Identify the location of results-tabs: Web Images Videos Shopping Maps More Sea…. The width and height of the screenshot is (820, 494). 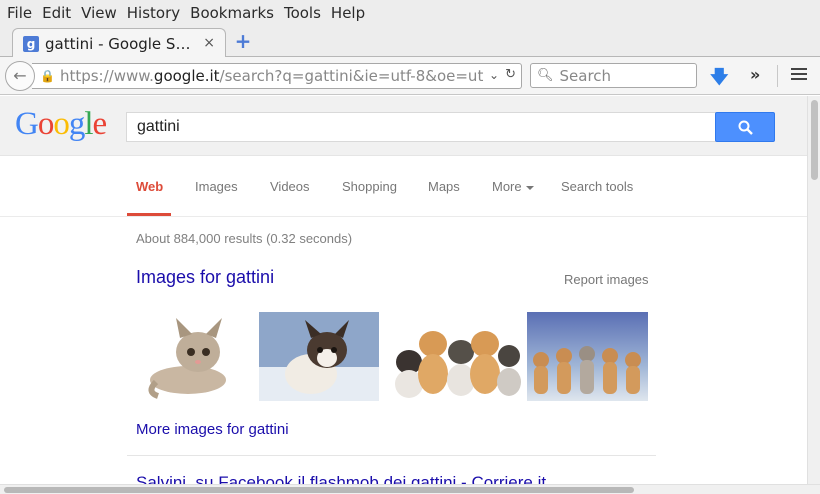
(403, 187).